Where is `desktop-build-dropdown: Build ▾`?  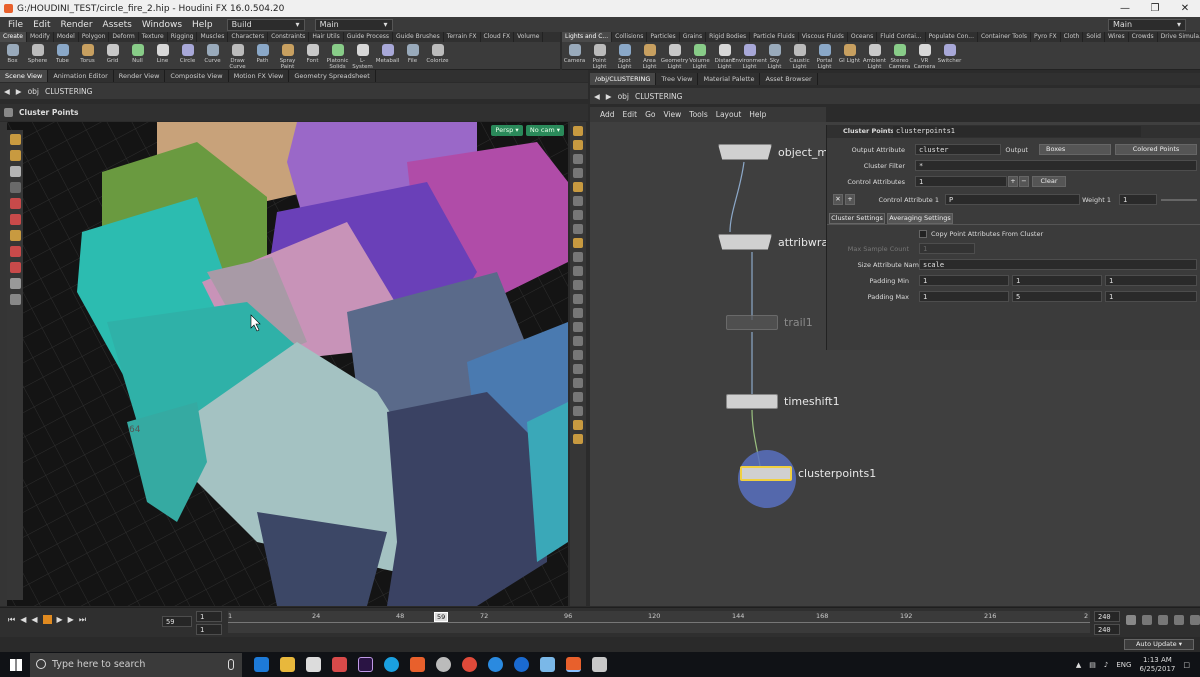
desktop-build-dropdown: Build ▾ is located at coordinates (265, 24).